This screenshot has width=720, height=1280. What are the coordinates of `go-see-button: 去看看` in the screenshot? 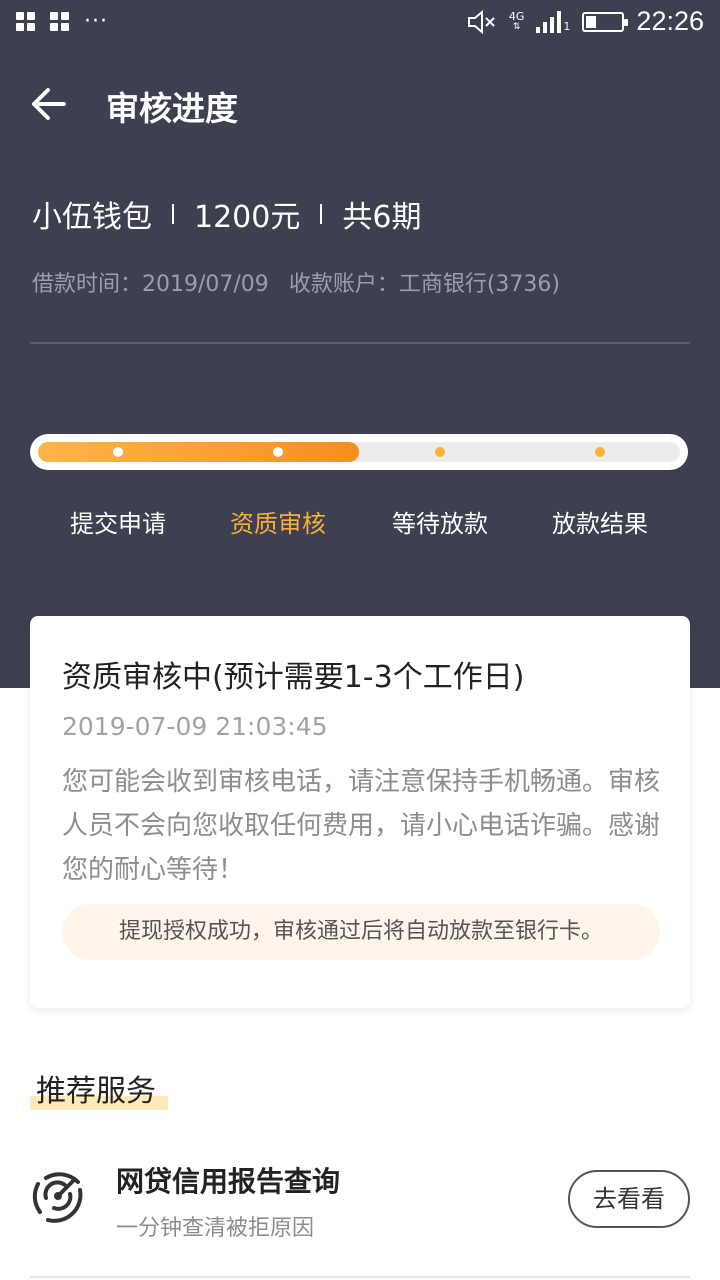 It's located at (629, 1199).